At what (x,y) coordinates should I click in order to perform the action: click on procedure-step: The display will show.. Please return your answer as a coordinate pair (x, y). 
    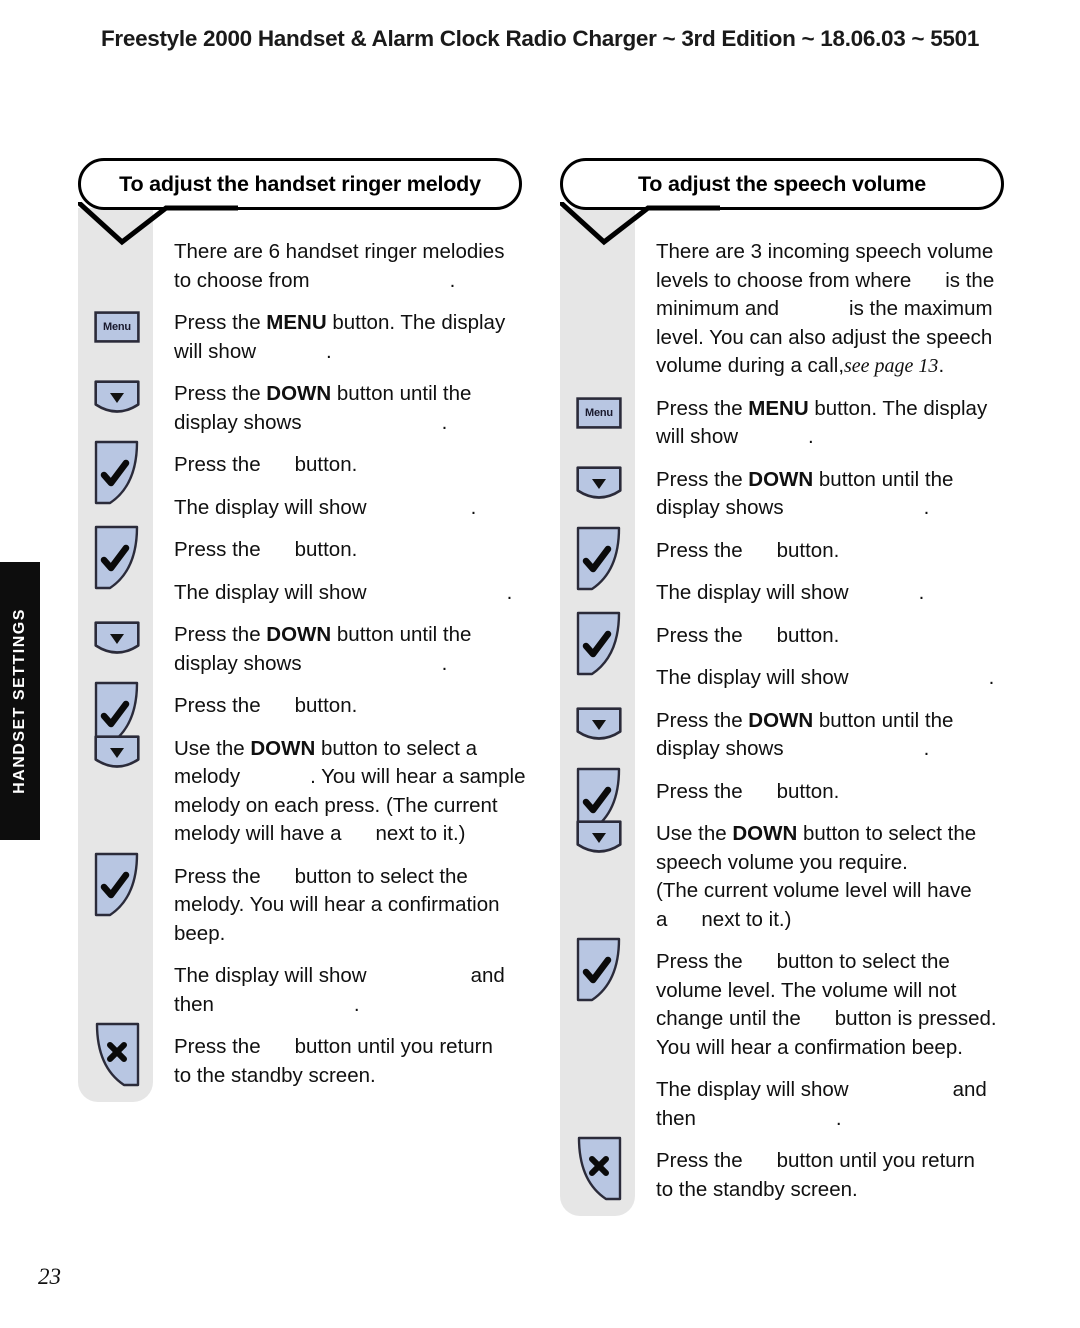
    Looking at the image, I should click on (360, 508).